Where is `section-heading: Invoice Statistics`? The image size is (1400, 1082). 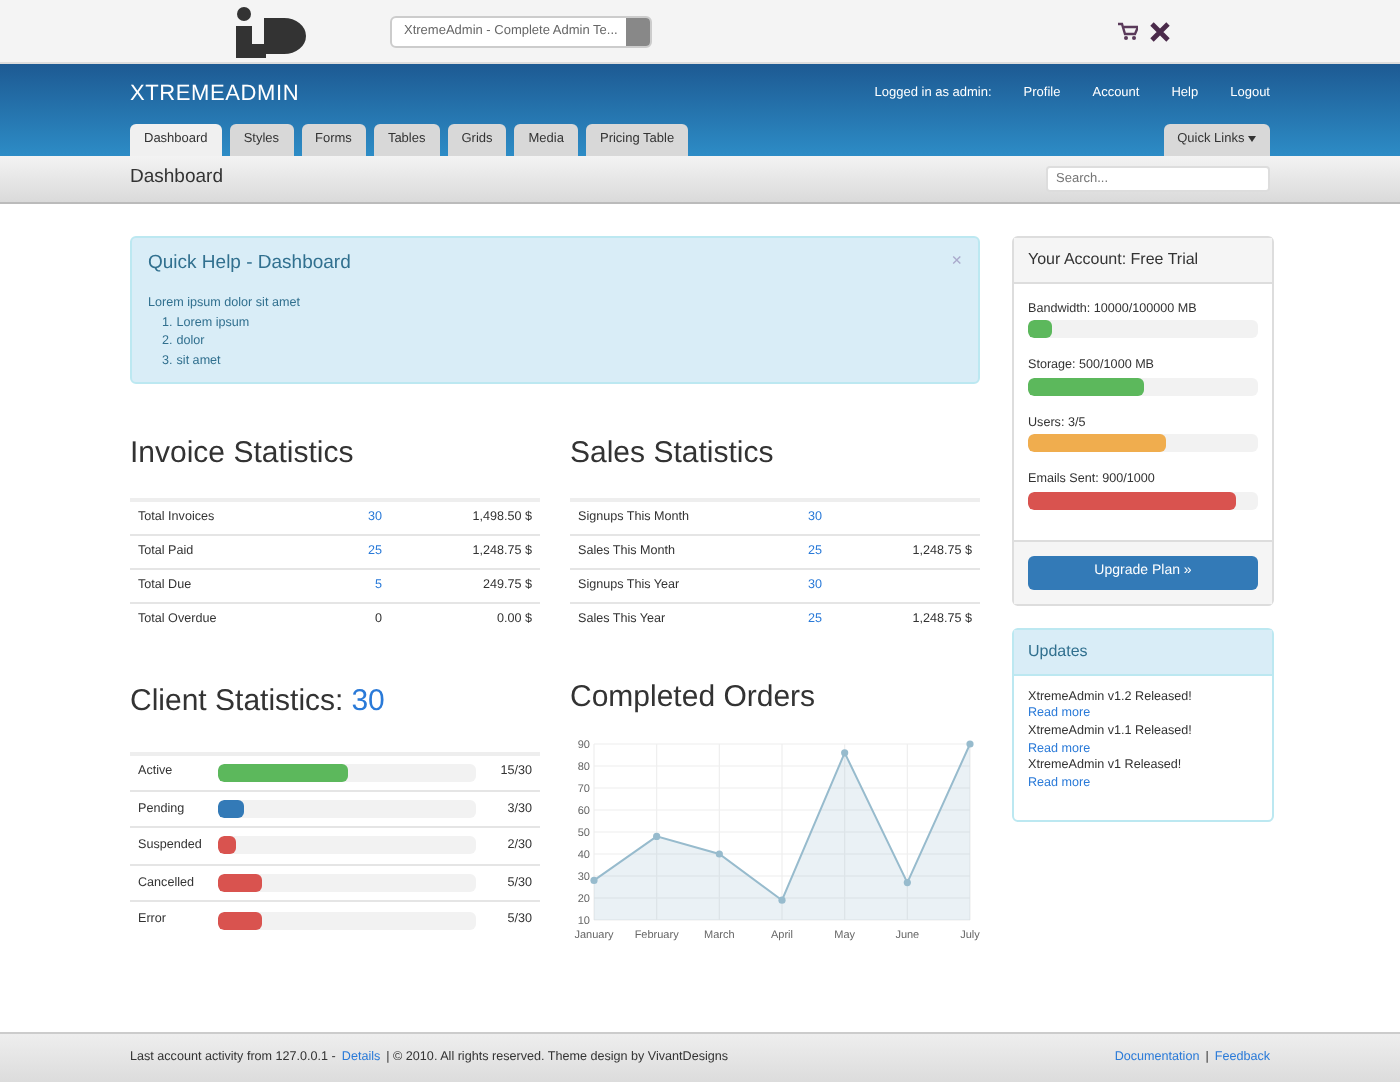
section-heading: Invoice Statistics is located at coordinates (243, 454).